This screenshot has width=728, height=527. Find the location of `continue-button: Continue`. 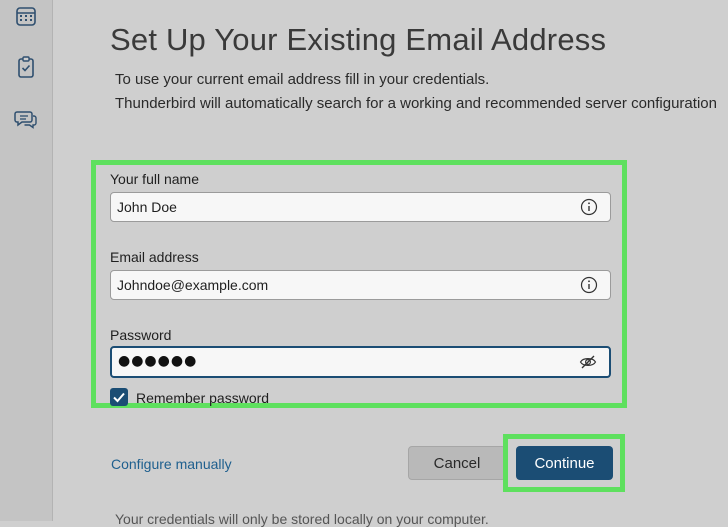

continue-button: Continue is located at coordinates (564, 463).